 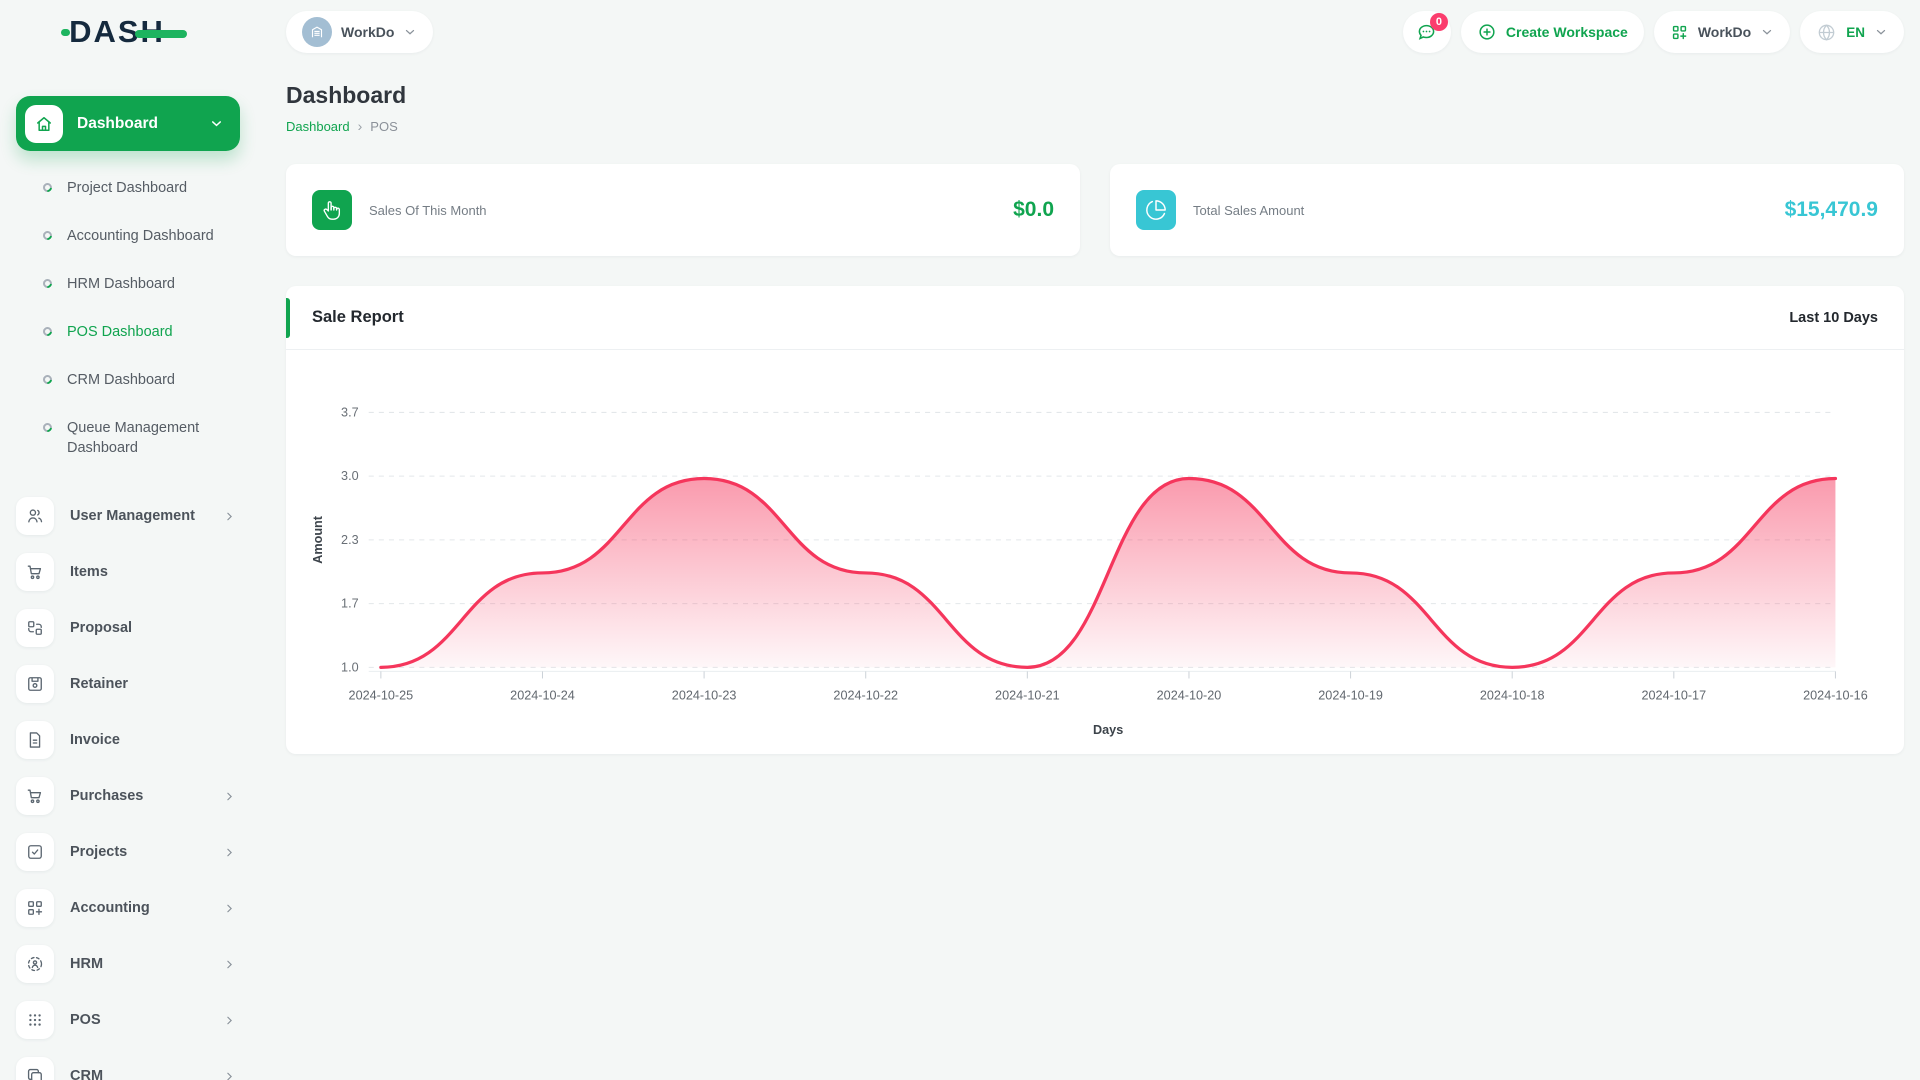 What do you see at coordinates (133, 438) in the screenshot?
I see `sidebar-item-label: Queue Management Dashboard` at bounding box center [133, 438].